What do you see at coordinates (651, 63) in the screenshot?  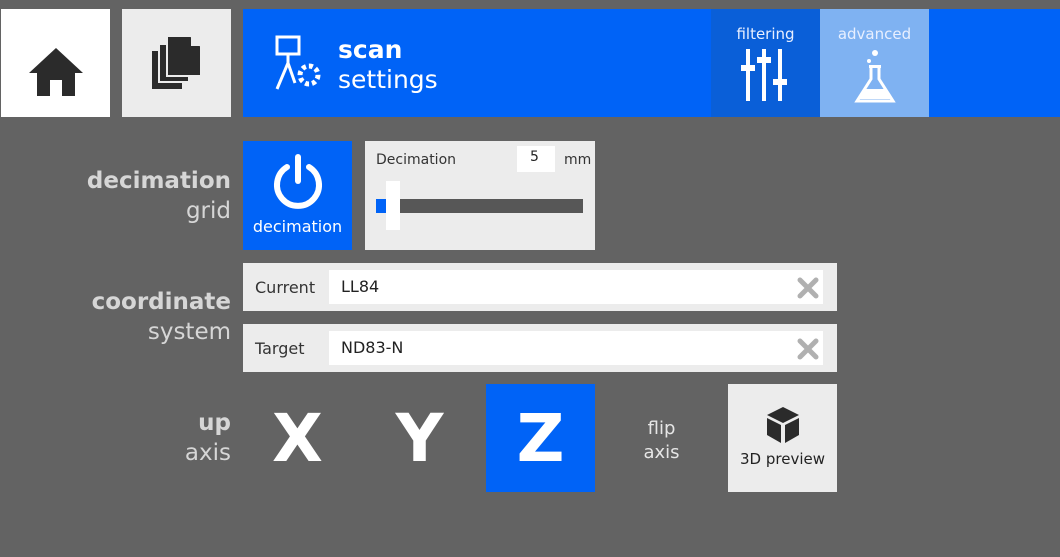 I see `header-bar: scan settings` at bounding box center [651, 63].